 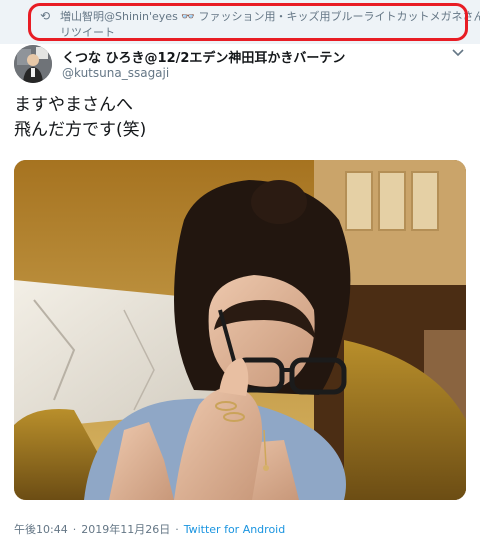 What do you see at coordinates (87, 32) in the screenshot?
I see `retweet-label: リツイート` at bounding box center [87, 32].